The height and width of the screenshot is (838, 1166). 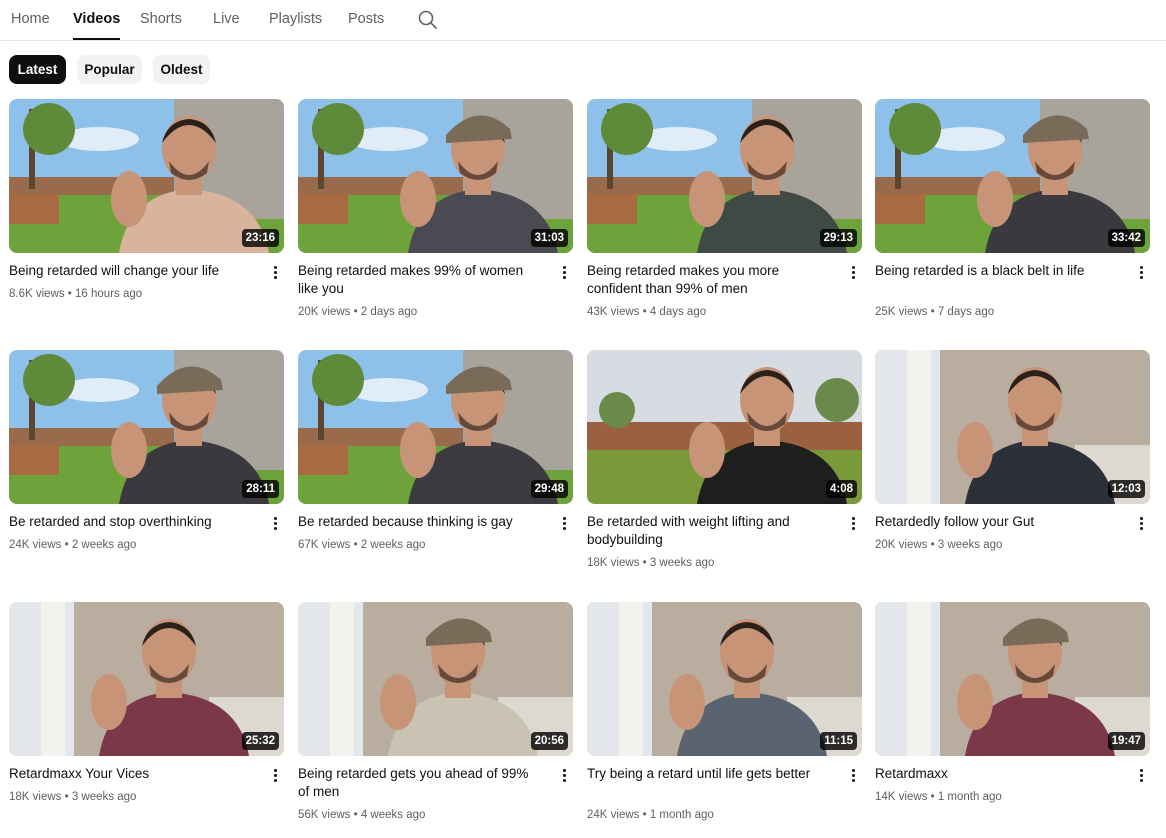 I want to click on video-metadata: 8.6K views • 16 hours ago, so click(x=75, y=294).